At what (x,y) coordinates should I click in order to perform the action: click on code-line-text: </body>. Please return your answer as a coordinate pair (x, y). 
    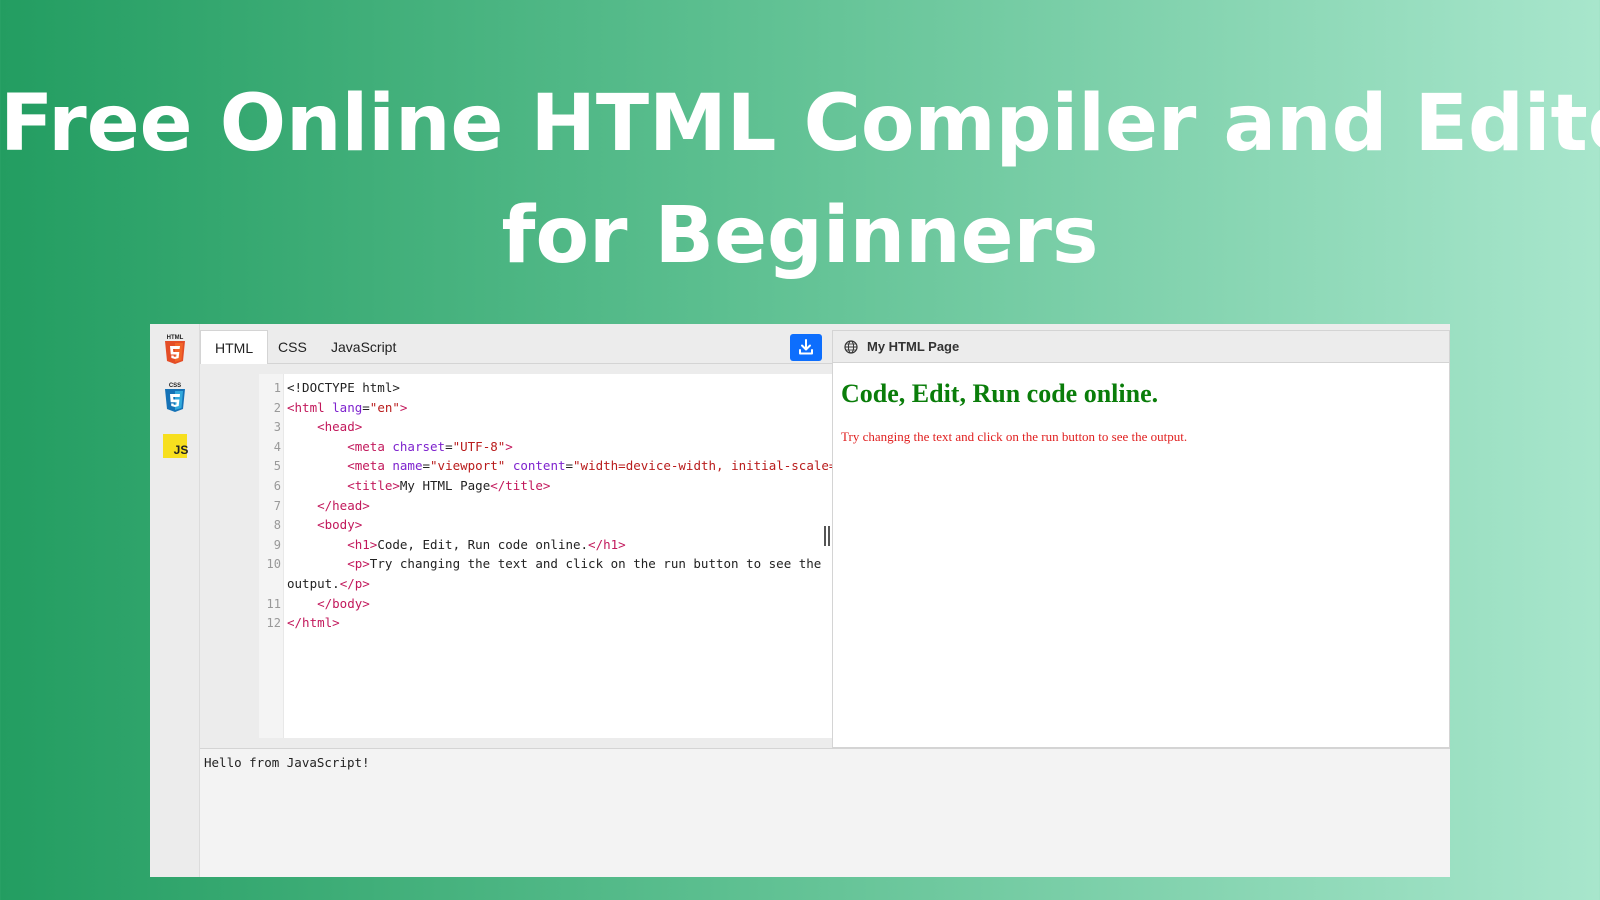
    Looking at the image, I should click on (328, 604).